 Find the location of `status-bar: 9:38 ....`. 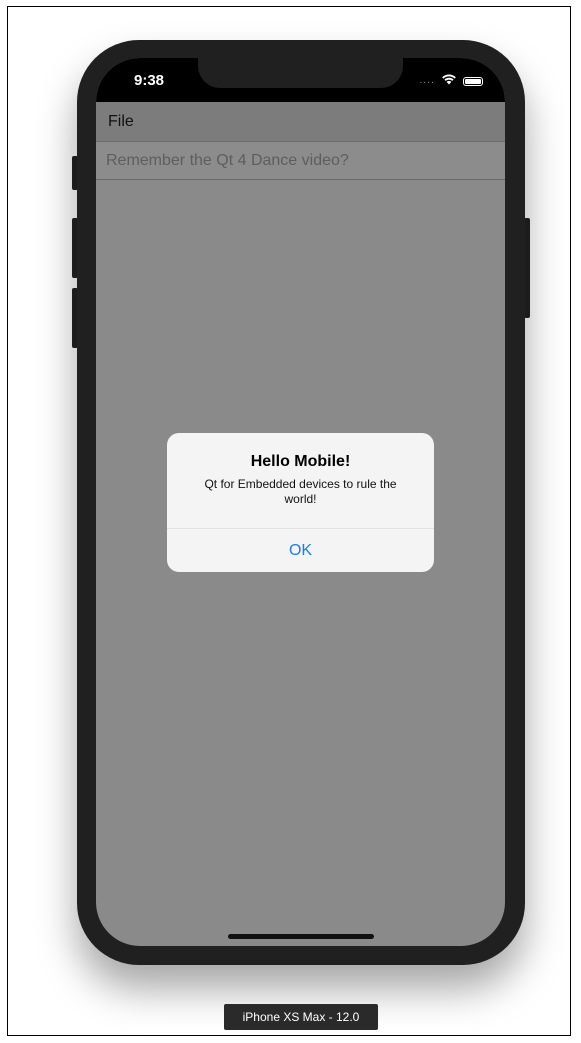

status-bar: 9:38 .... is located at coordinates (300, 80).